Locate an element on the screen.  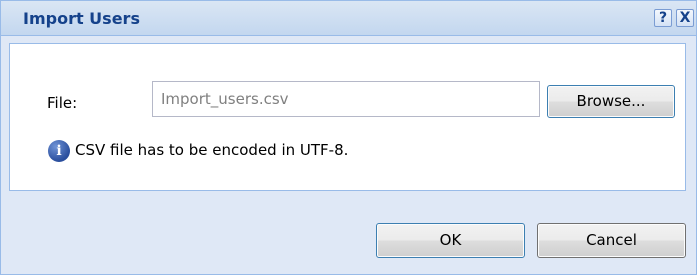
cancel-button: Cancel is located at coordinates (611, 240).